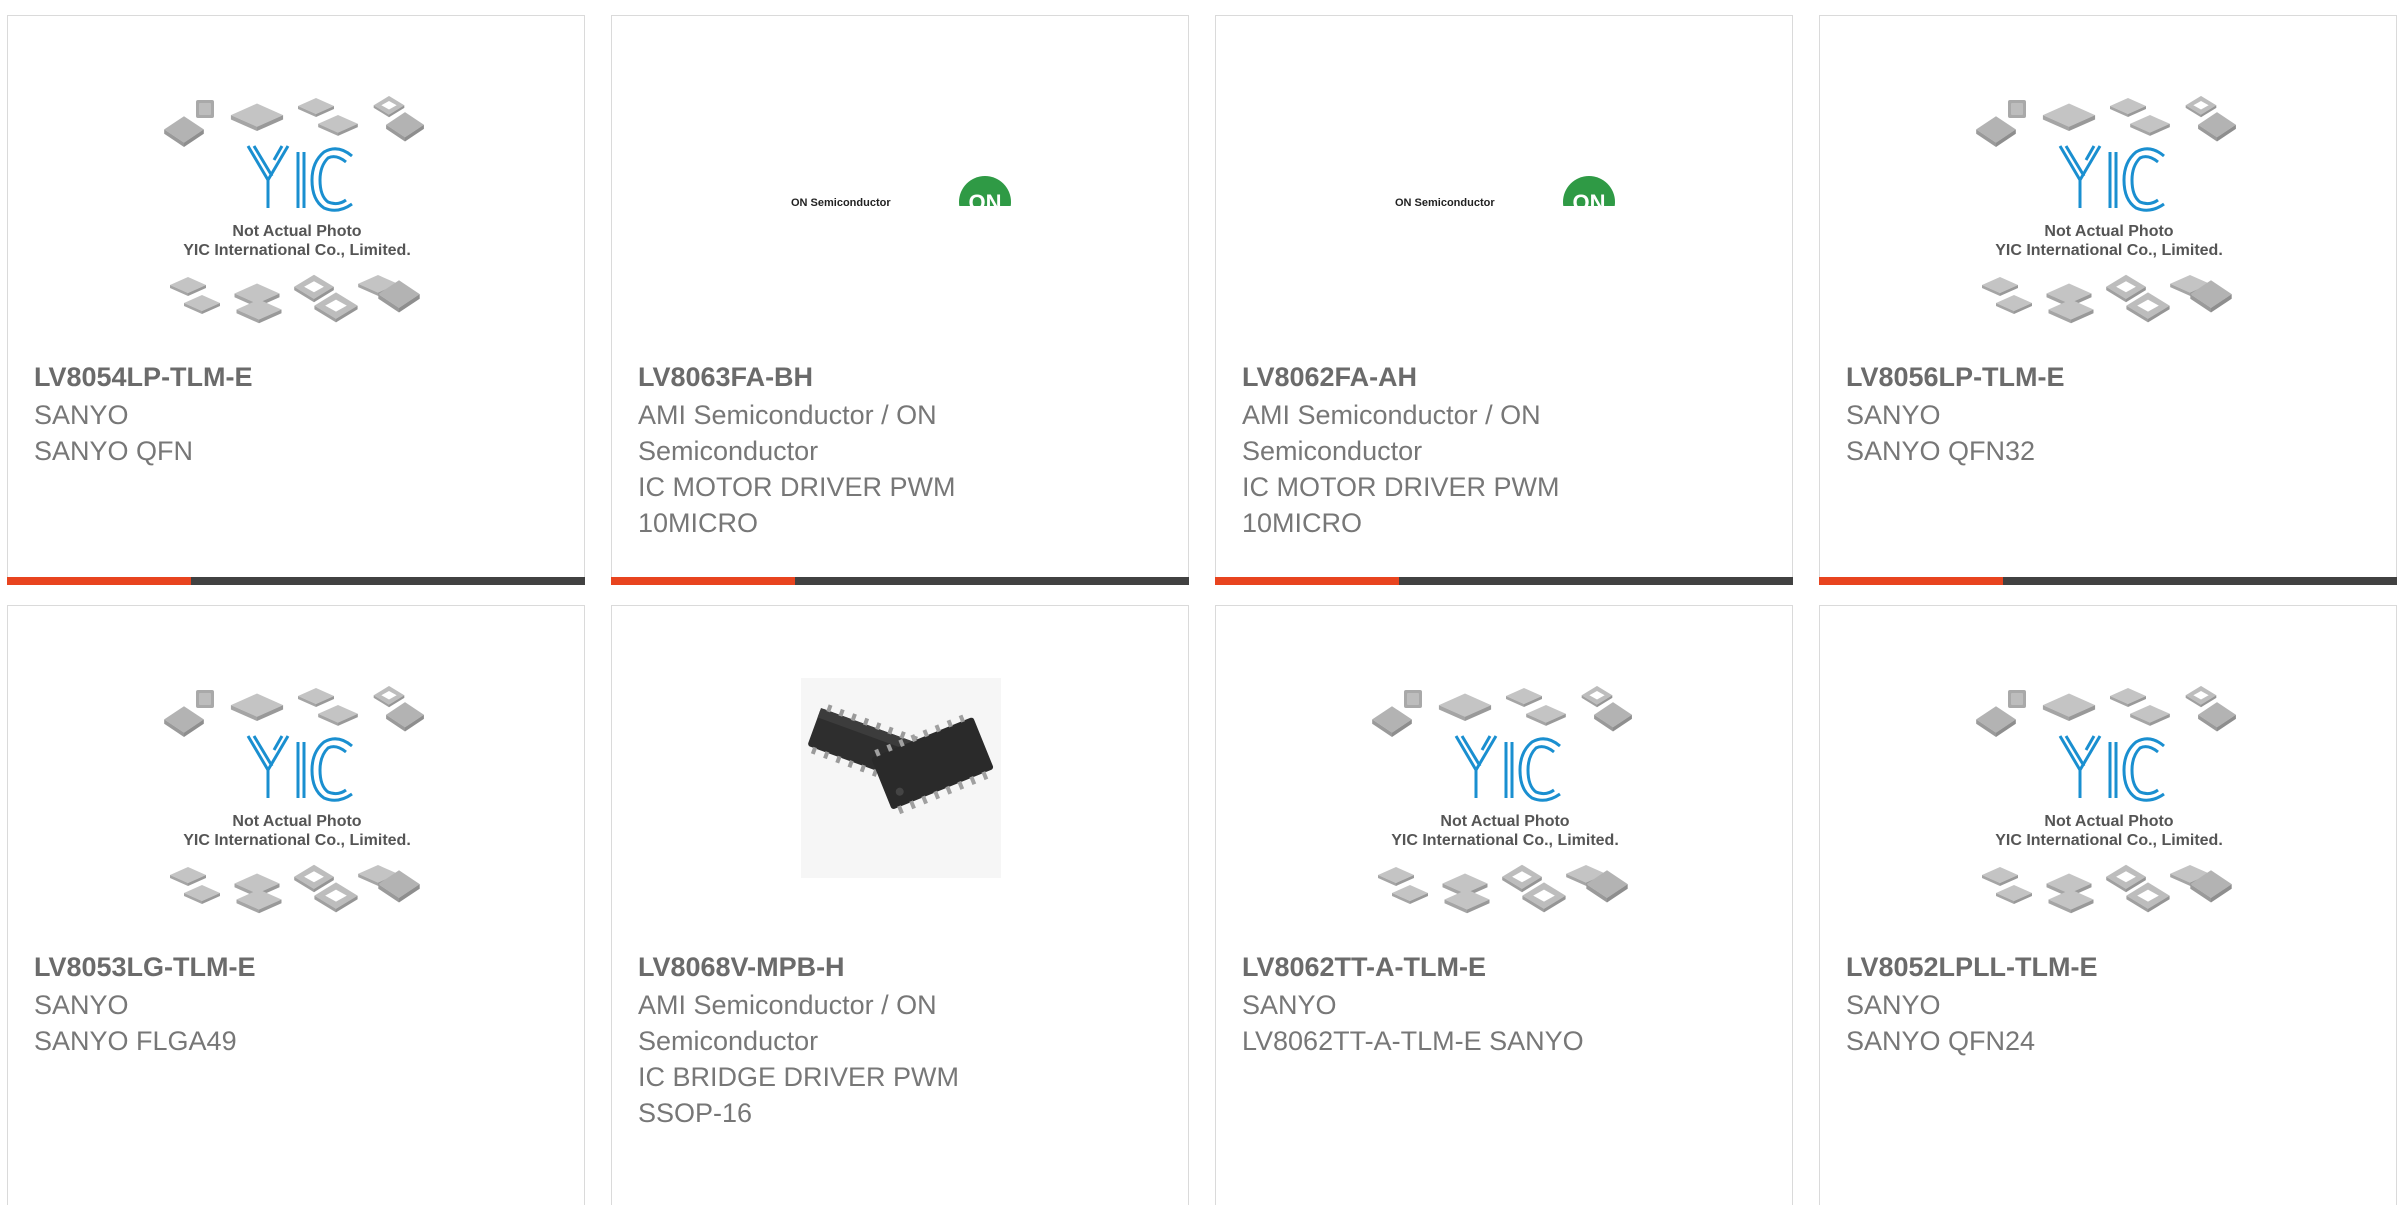 The width and height of the screenshot is (2400, 1205). I want to click on product-image, so click(901, 812).